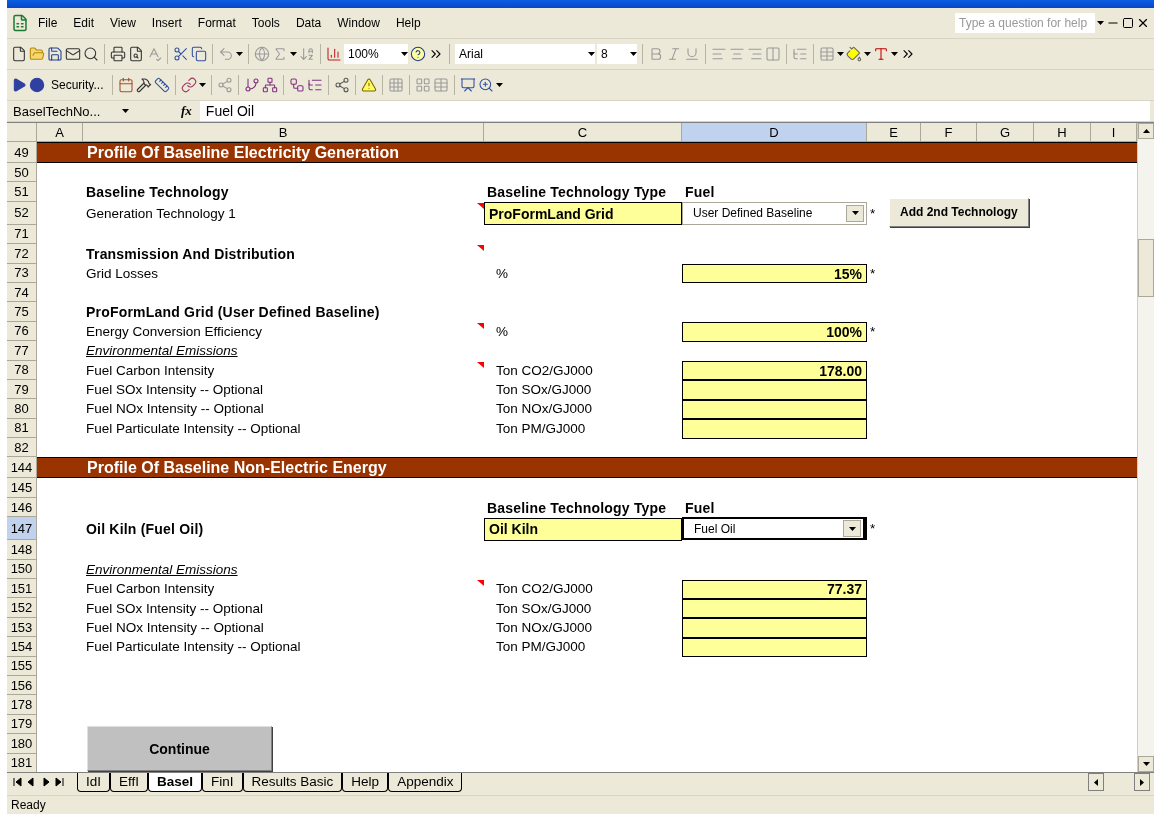 Image resolution: width=1154 pixels, height=814 pixels. Describe the element at coordinates (959, 212) in the screenshot. I see `add-technology-button: Add 2nd Technology` at that location.